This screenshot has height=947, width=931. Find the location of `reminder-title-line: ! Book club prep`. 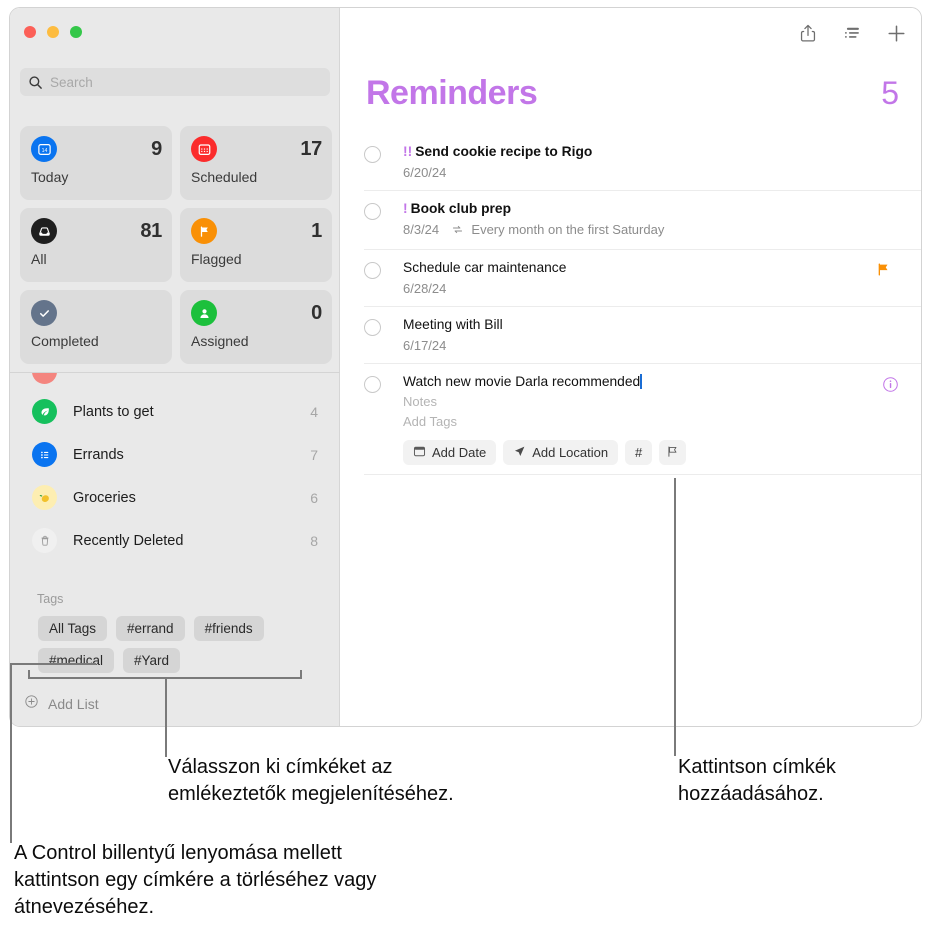

reminder-title-line: ! Book club prep is located at coordinates (662, 209).